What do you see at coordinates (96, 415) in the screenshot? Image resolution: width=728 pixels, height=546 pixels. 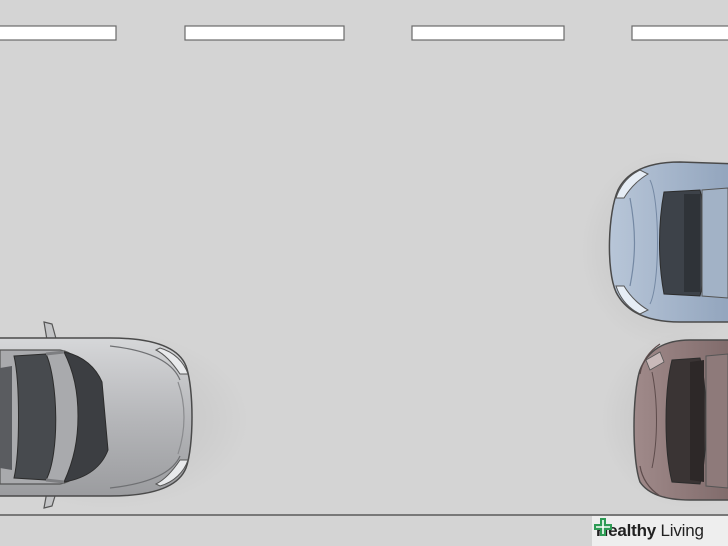 I see `parked-car-left` at bounding box center [96, 415].